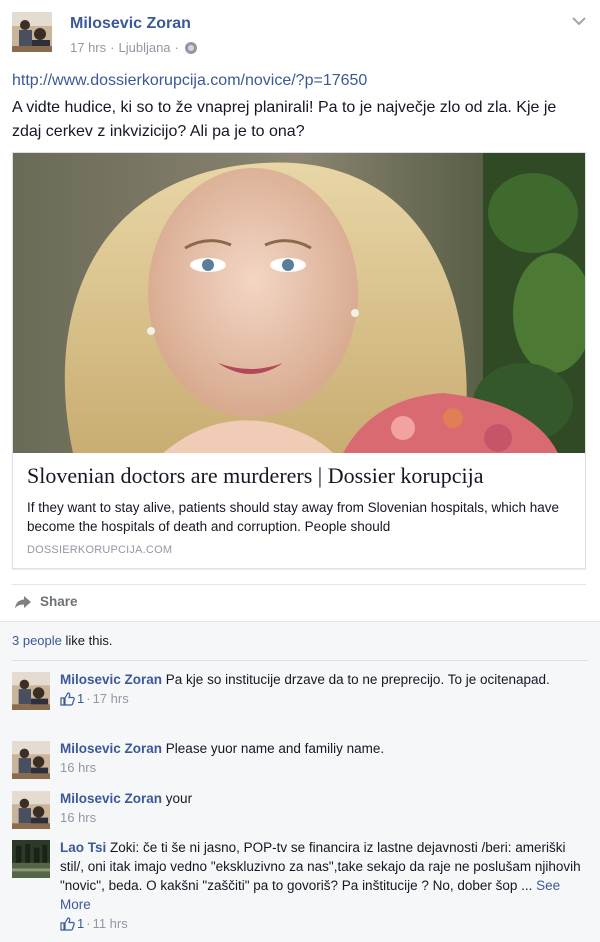  What do you see at coordinates (322, 698) in the screenshot?
I see `comment-meta: 1 · 17 hrs` at bounding box center [322, 698].